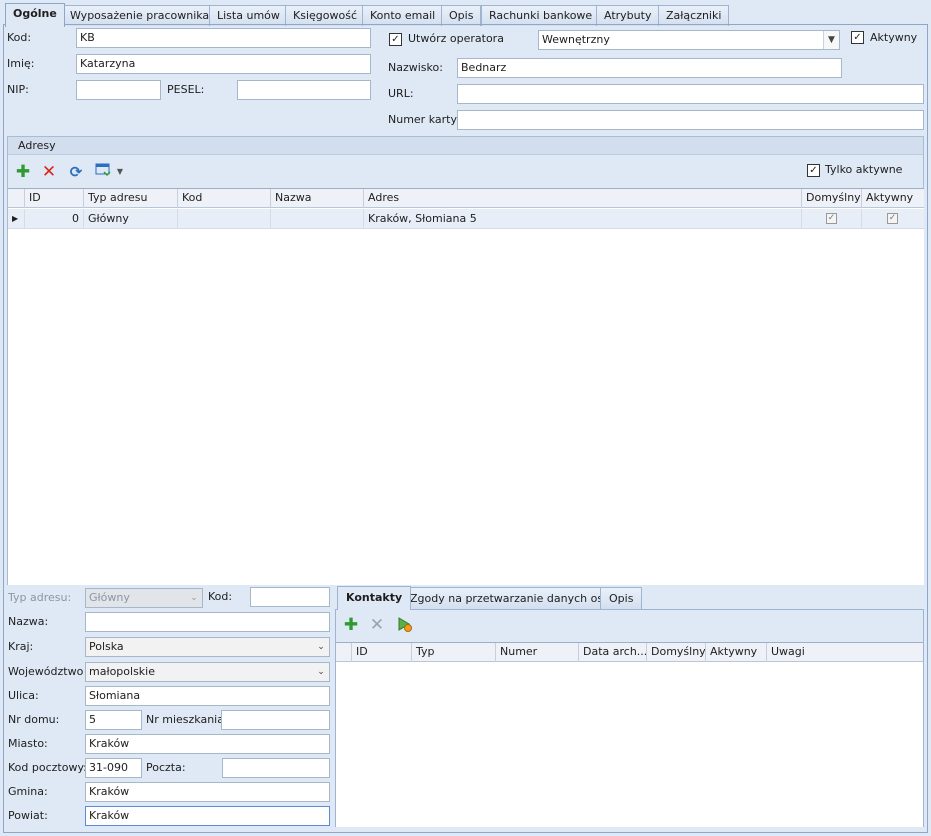 This screenshot has width=931, height=836. I want to click on cell-id: 0, so click(54, 219).